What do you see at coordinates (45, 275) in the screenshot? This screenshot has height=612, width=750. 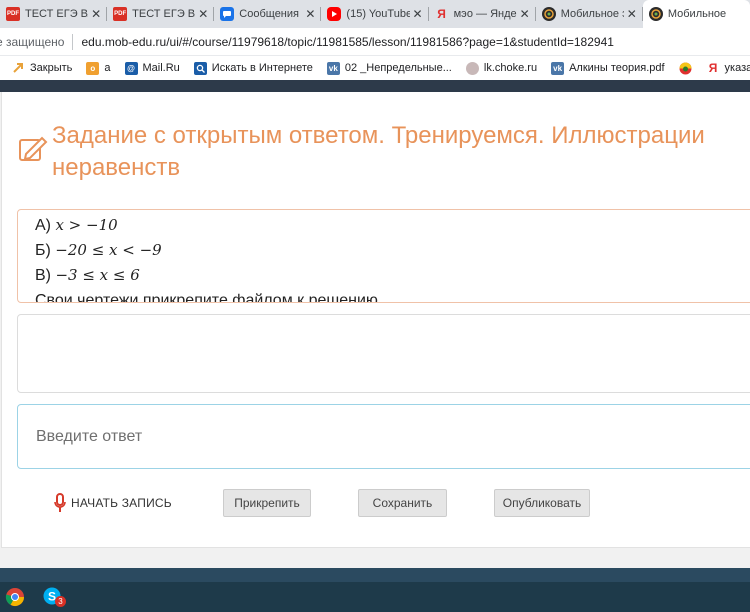 I see `item-label: В)` at bounding box center [45, 275].